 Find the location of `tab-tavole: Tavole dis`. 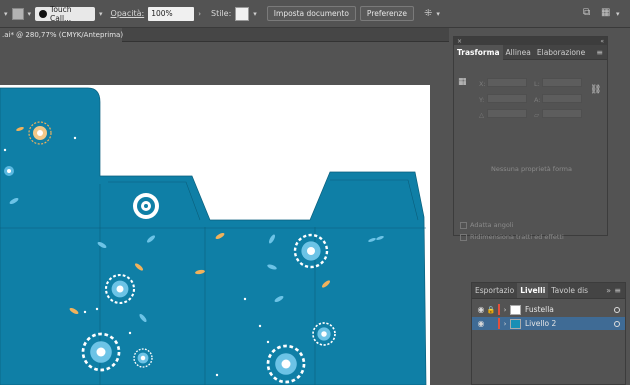

tab-tavole: Tavole dis is located at coordinates (569, 290).